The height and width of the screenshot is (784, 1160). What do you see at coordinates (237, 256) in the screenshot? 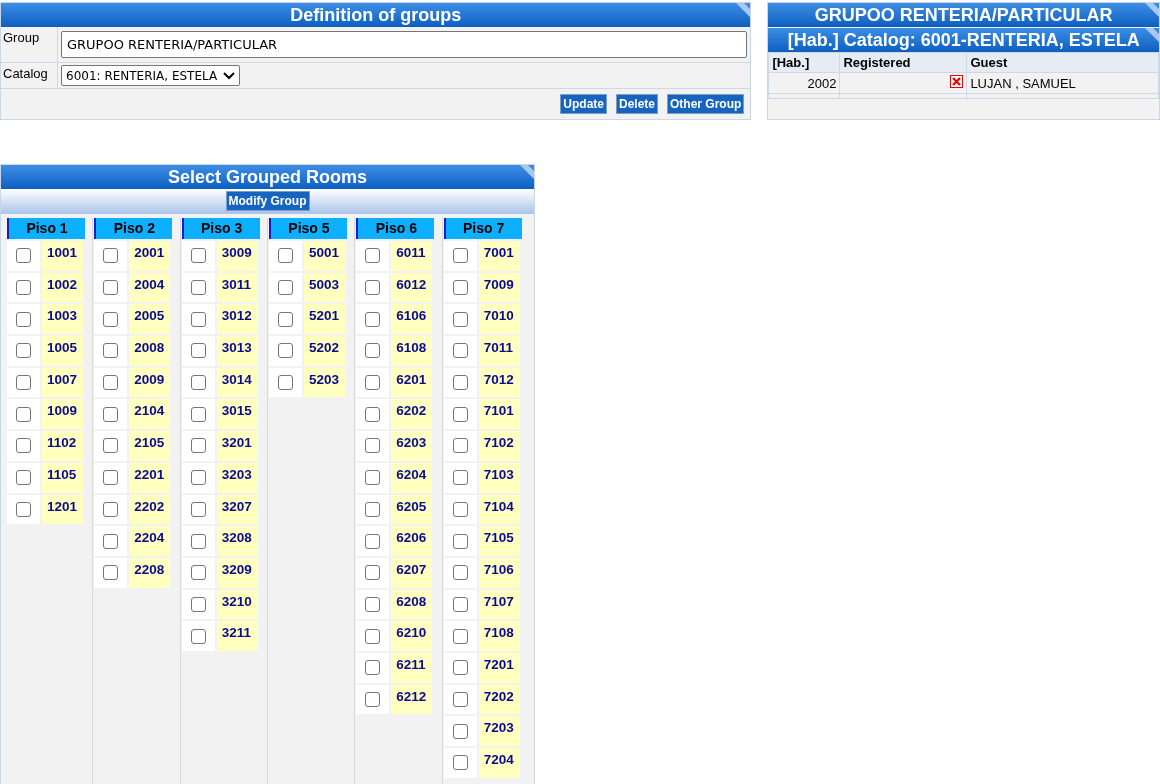
I see `room-number: 3009` at bounding box center [237, 256].